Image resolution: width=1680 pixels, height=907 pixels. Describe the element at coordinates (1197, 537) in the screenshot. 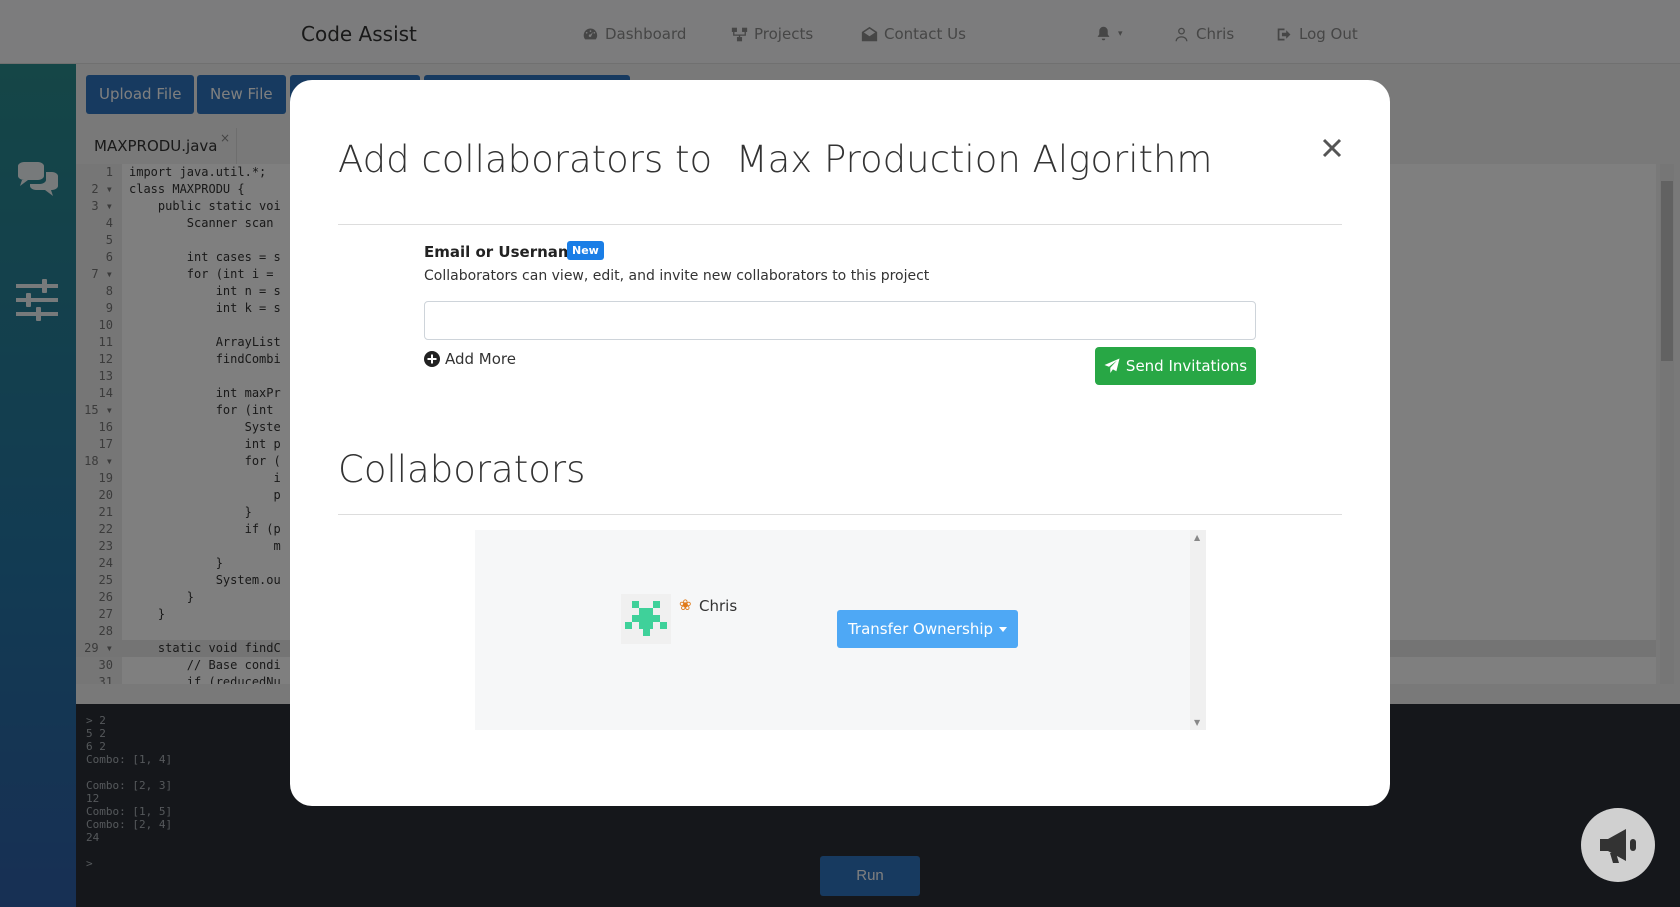

I see `scroll-up-icon: ▲` at that location.